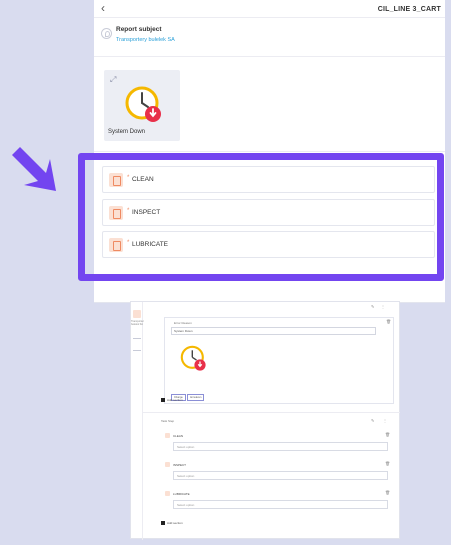  What do you see at coordinates (180, 465) in the screenshot?
I see `mini-task-label: INSPECT` at bounding box center [180, 465].